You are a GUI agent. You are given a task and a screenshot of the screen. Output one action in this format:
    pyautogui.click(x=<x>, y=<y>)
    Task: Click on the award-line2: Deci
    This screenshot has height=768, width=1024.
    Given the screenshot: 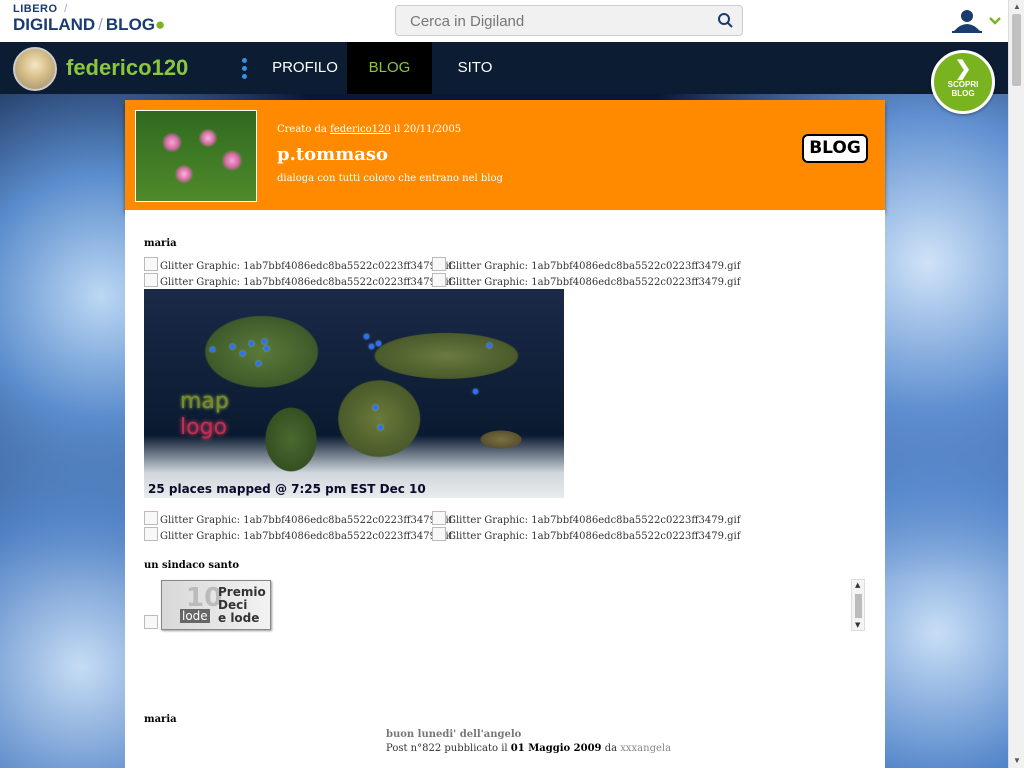 What is the action you would take?
    pyautogui.click(x=233, y=605)
    